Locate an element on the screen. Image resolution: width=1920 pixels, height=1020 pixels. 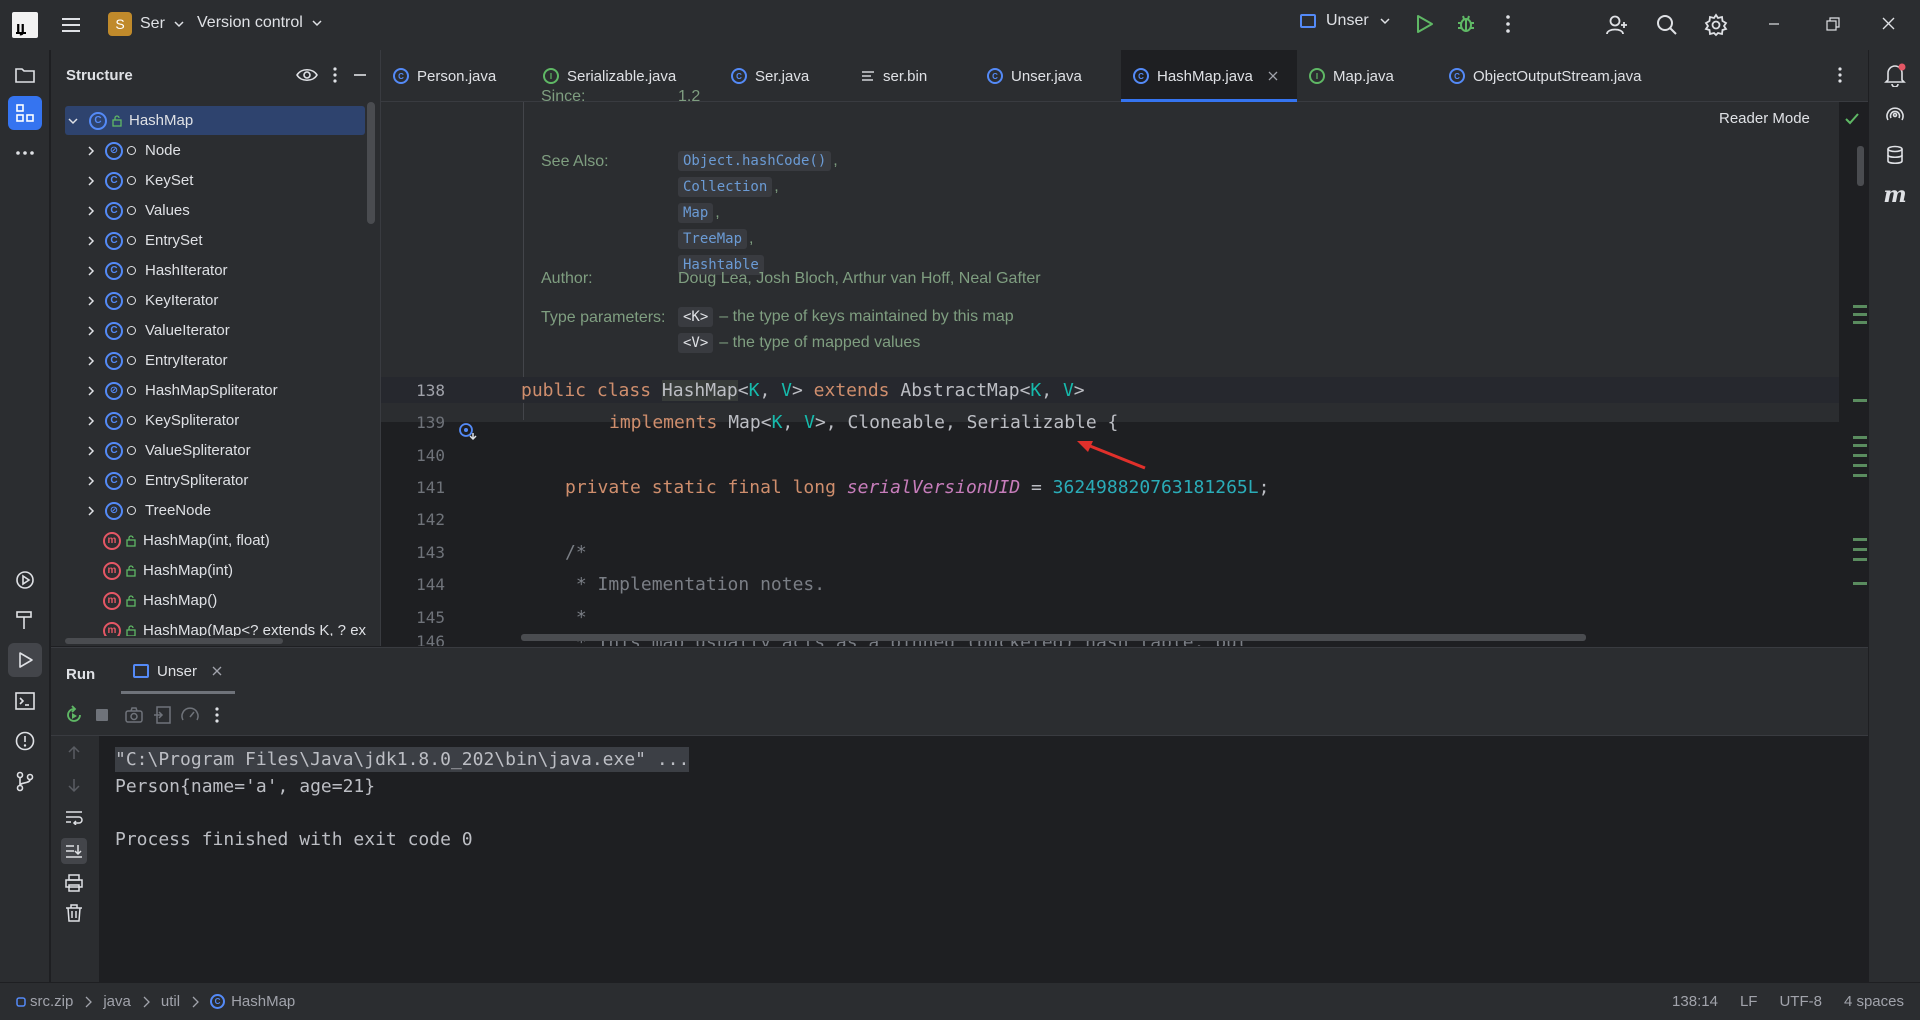
more-tools-icon is located at coordinates (25, 153).